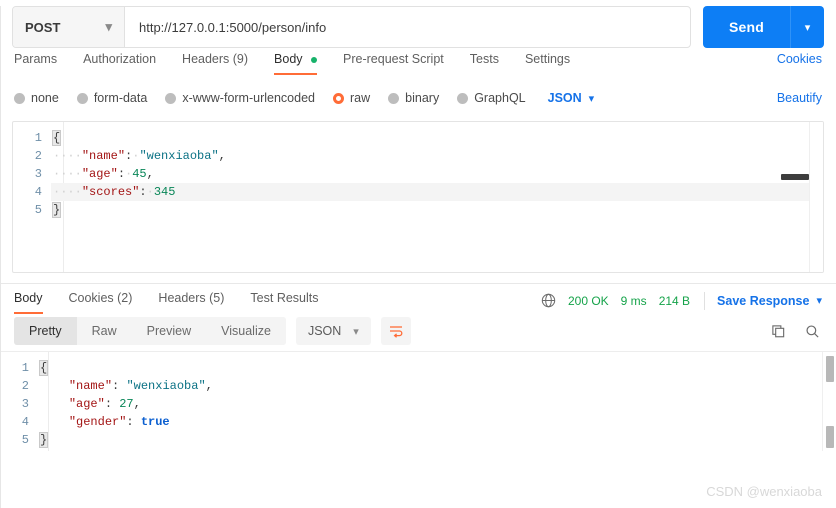 The width and height of the screenshot is (836, 508). I want to click on code-token: 27, so click(126, 404).